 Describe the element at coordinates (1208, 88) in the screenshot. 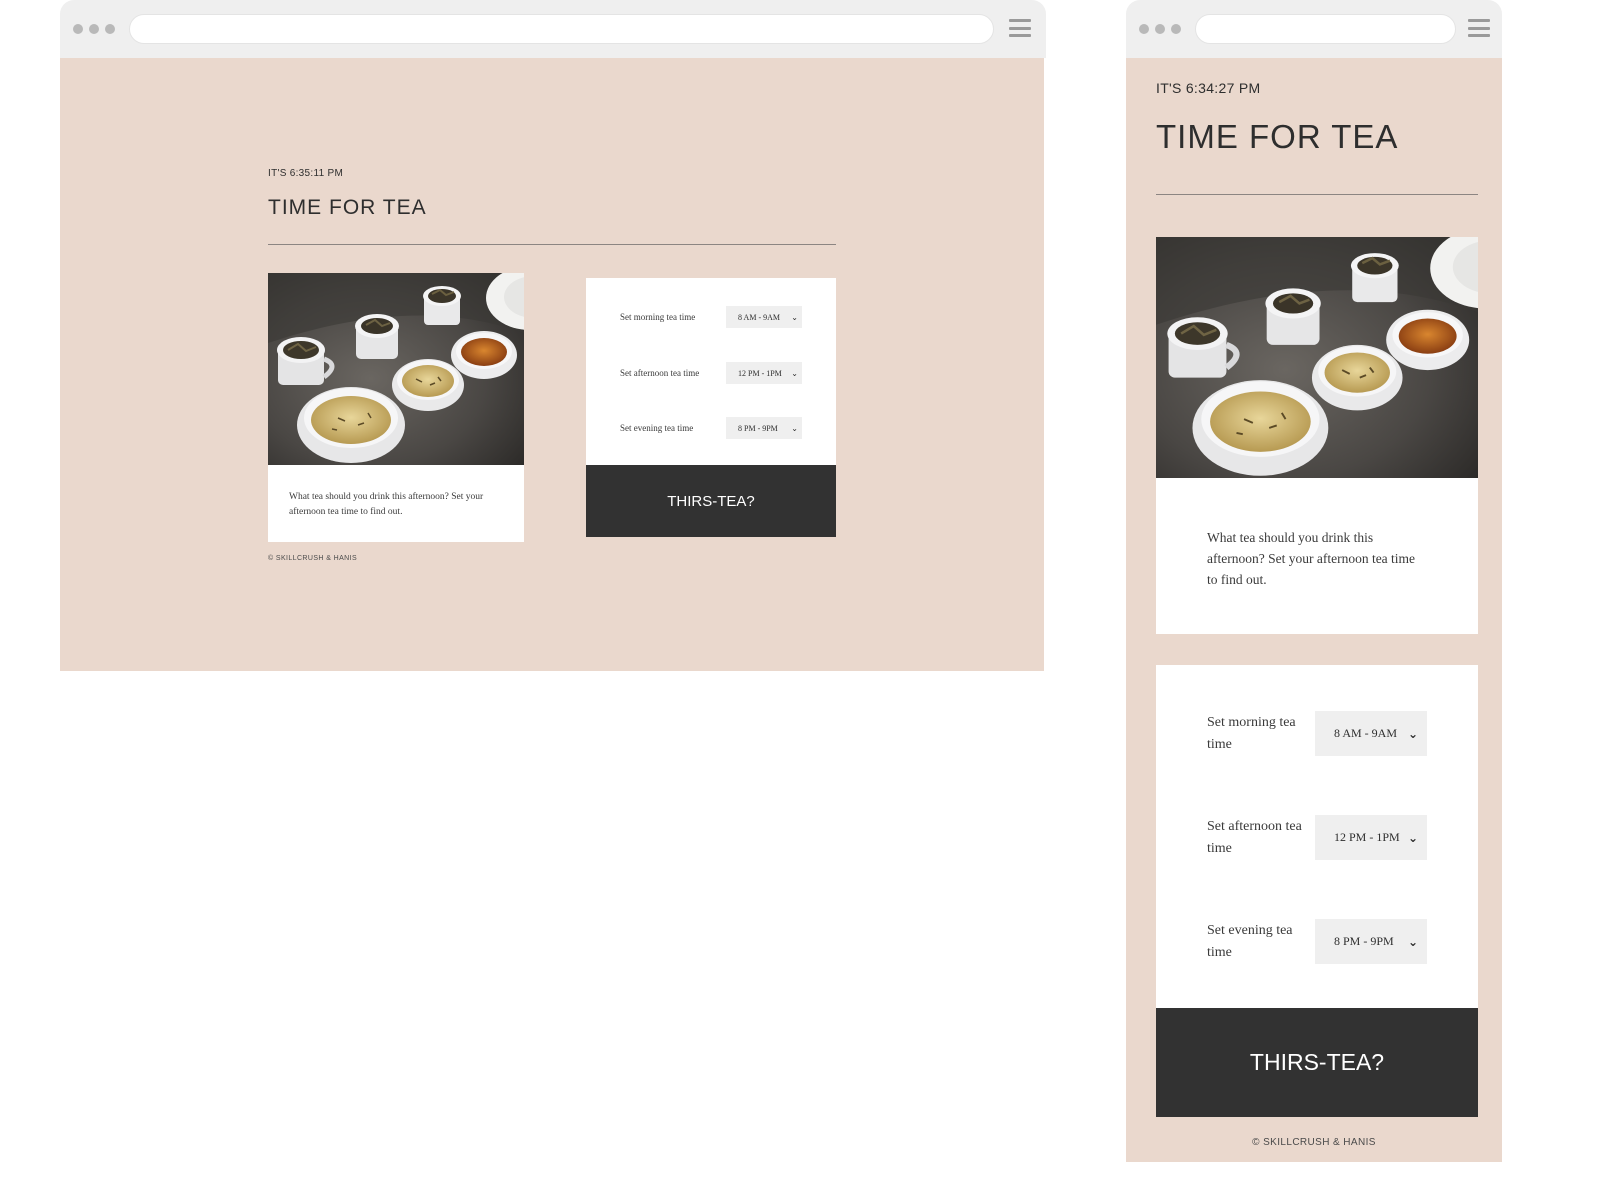

I see `clock-text: IT'S 6:34:27 PM` at that location.